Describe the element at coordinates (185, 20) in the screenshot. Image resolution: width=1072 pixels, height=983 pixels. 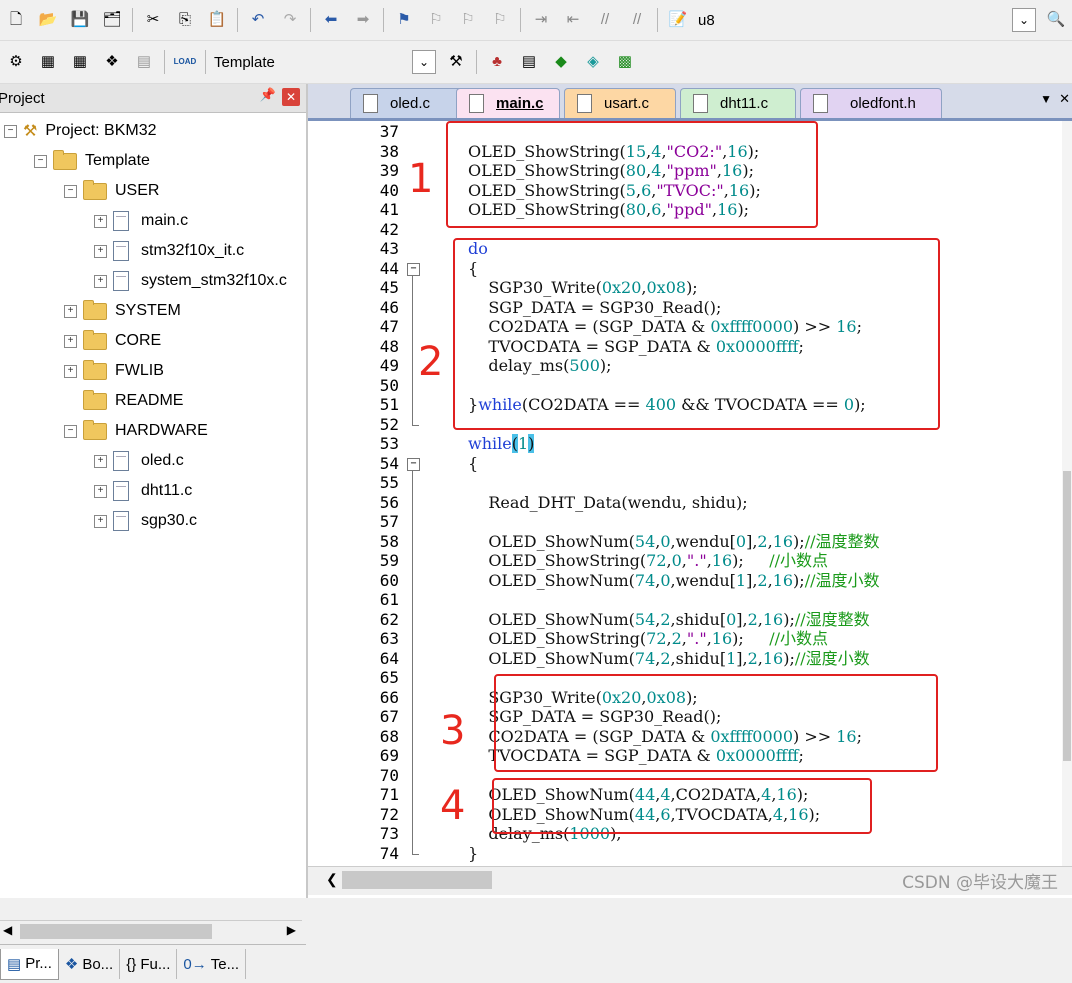
I see `copy-icon: ⎘` at that location.